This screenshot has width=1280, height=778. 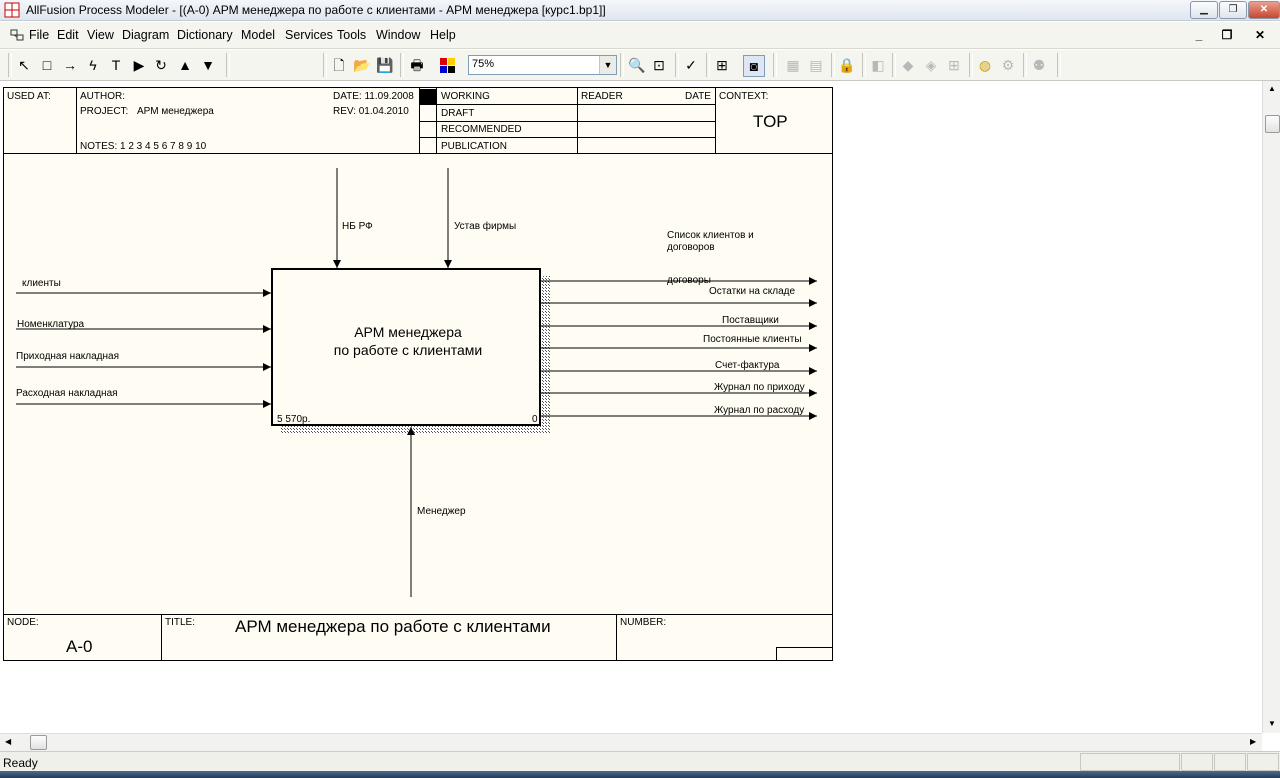 What do you see at coordinates (448, 65) in the screenshot?
I see `color-palette-icon` at bounding box center [448, 65].